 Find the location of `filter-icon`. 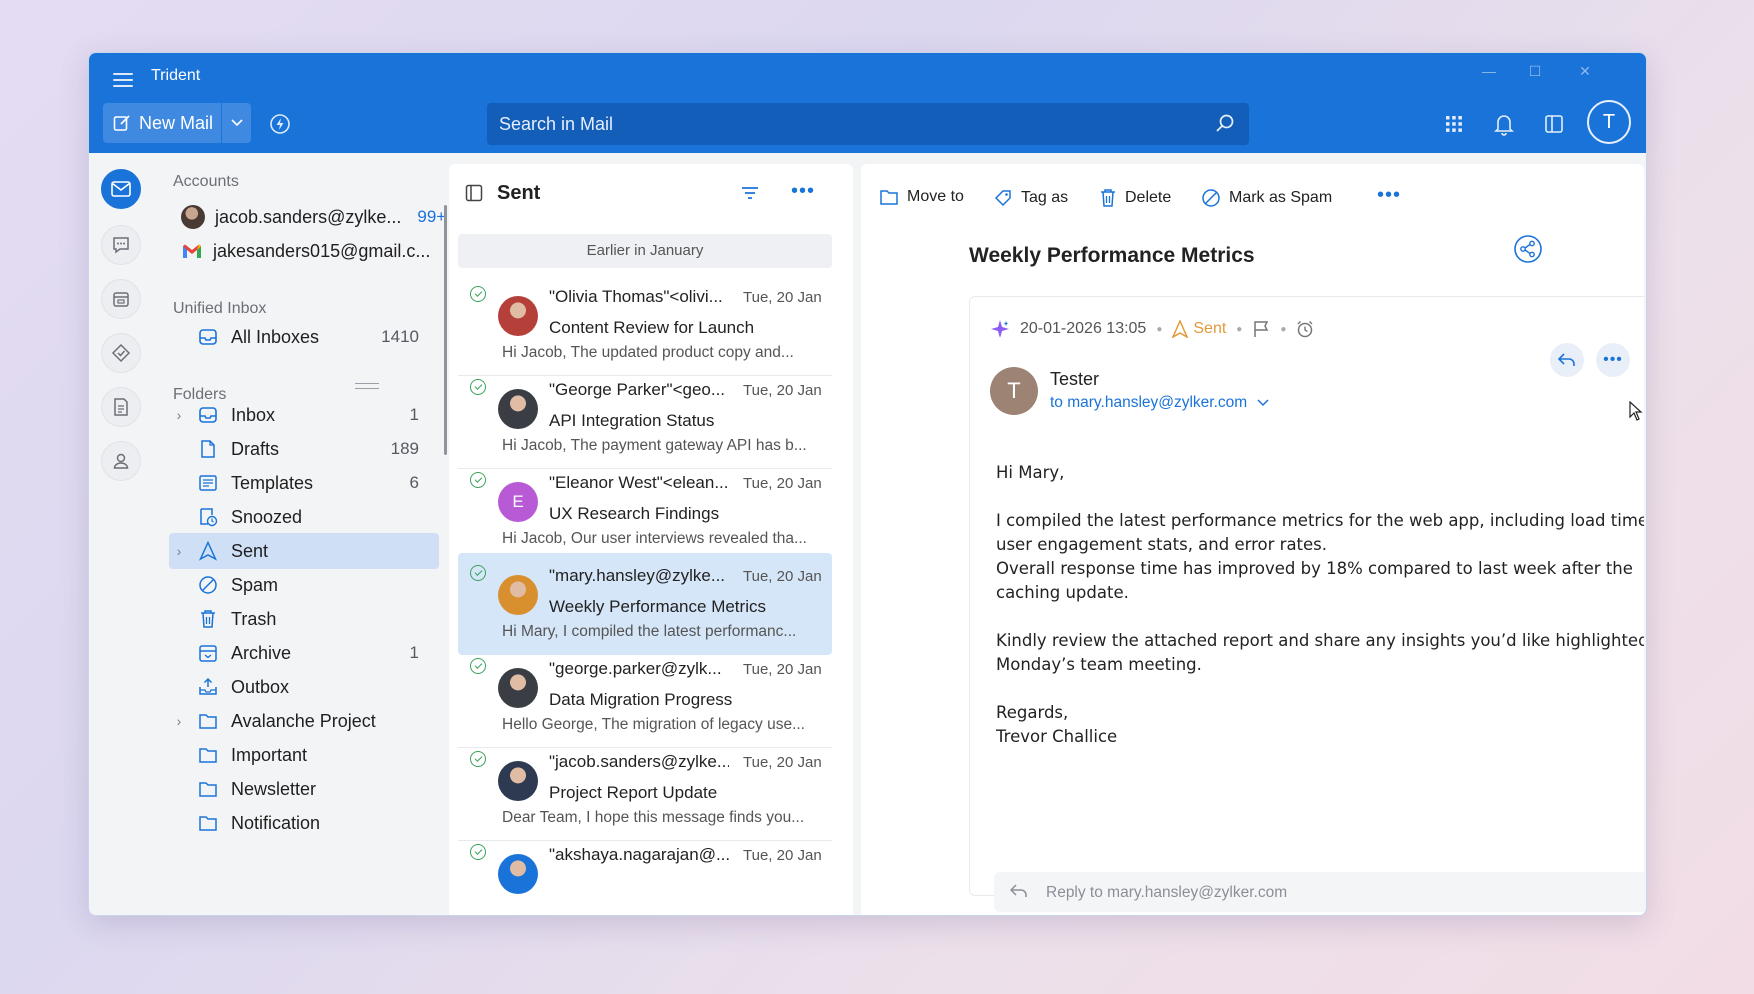

filter-icon is located at coordinates (750, 193).